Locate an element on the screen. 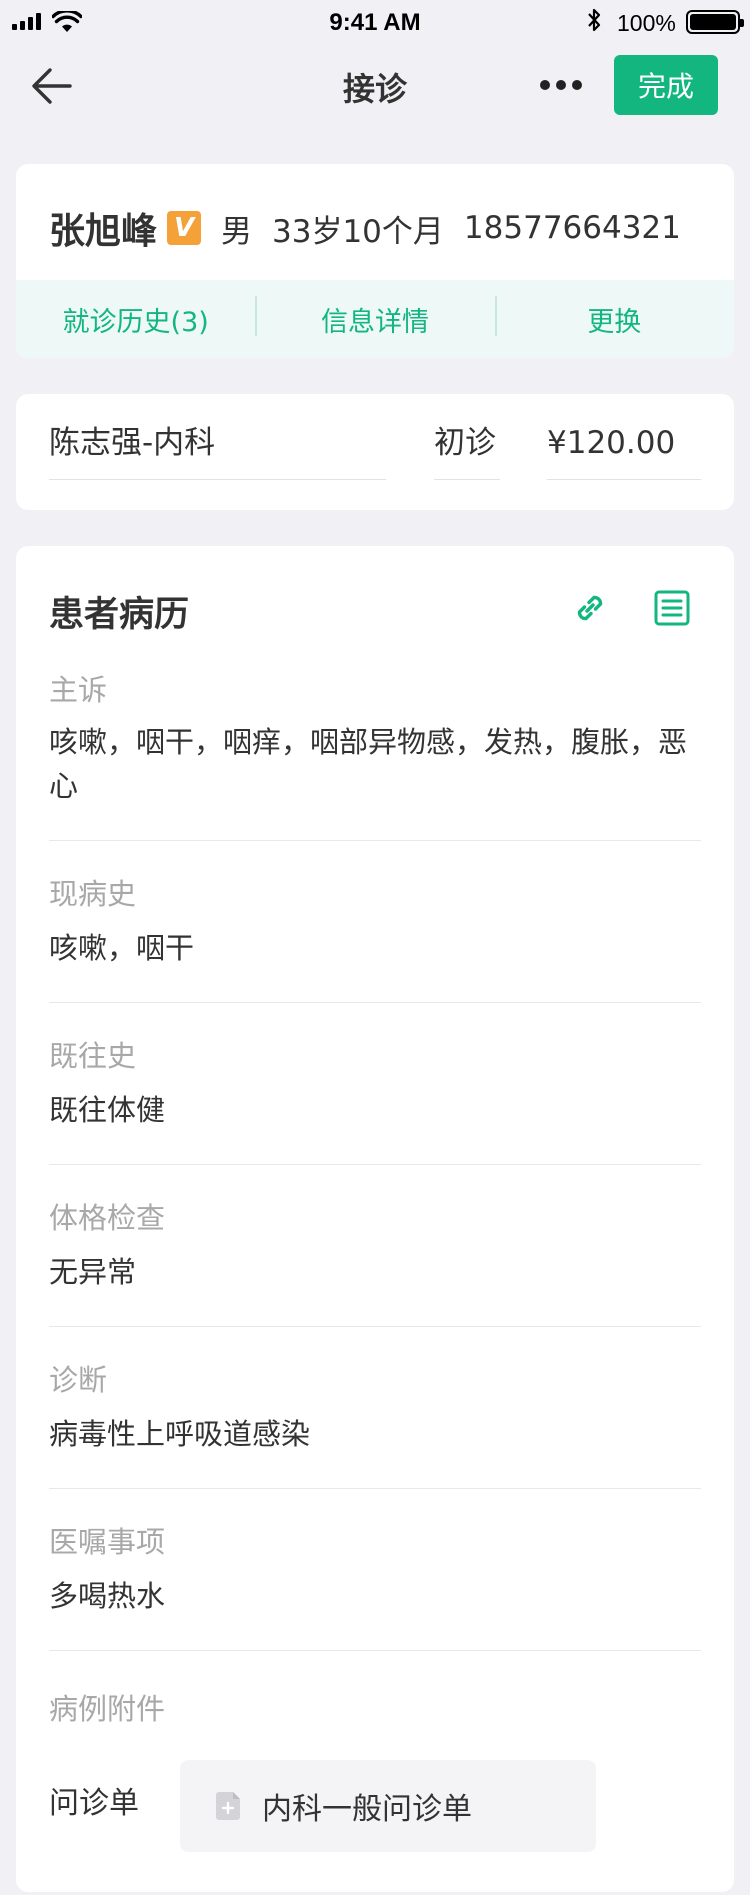 The width and height of the screenshot is (750, 1895). patient-gender: 男 is located at coordinates (237, 231).